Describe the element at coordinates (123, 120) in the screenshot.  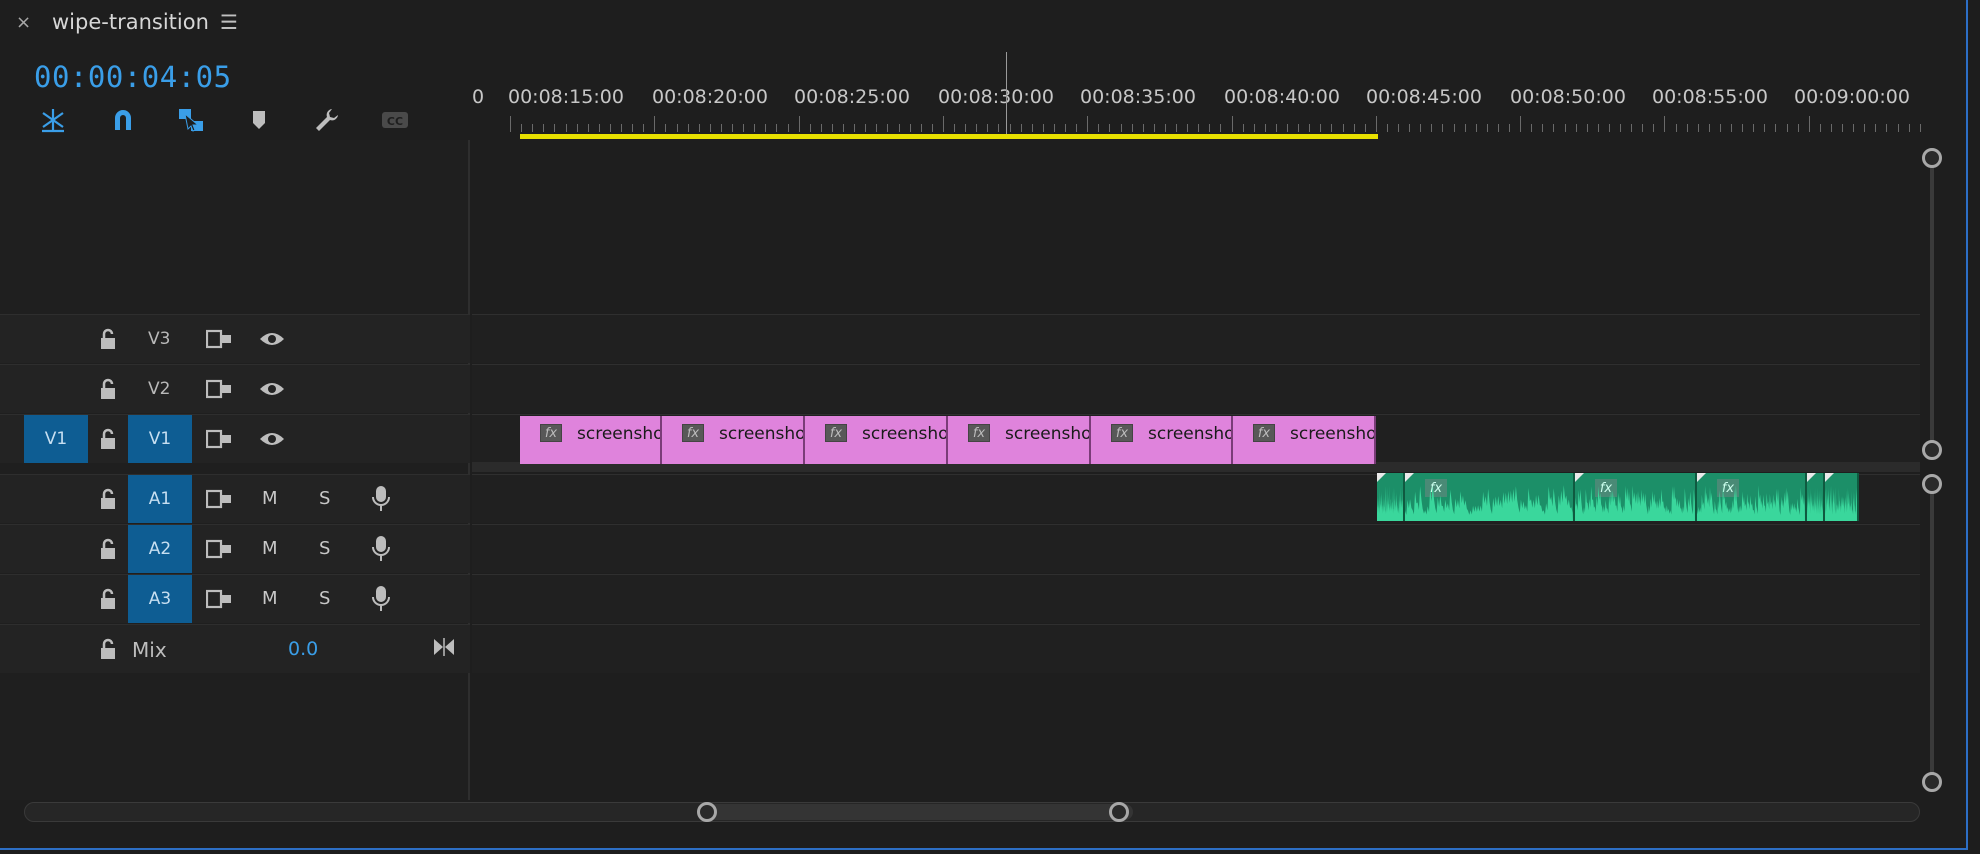
I see `snap-magnet-icon` at that location.